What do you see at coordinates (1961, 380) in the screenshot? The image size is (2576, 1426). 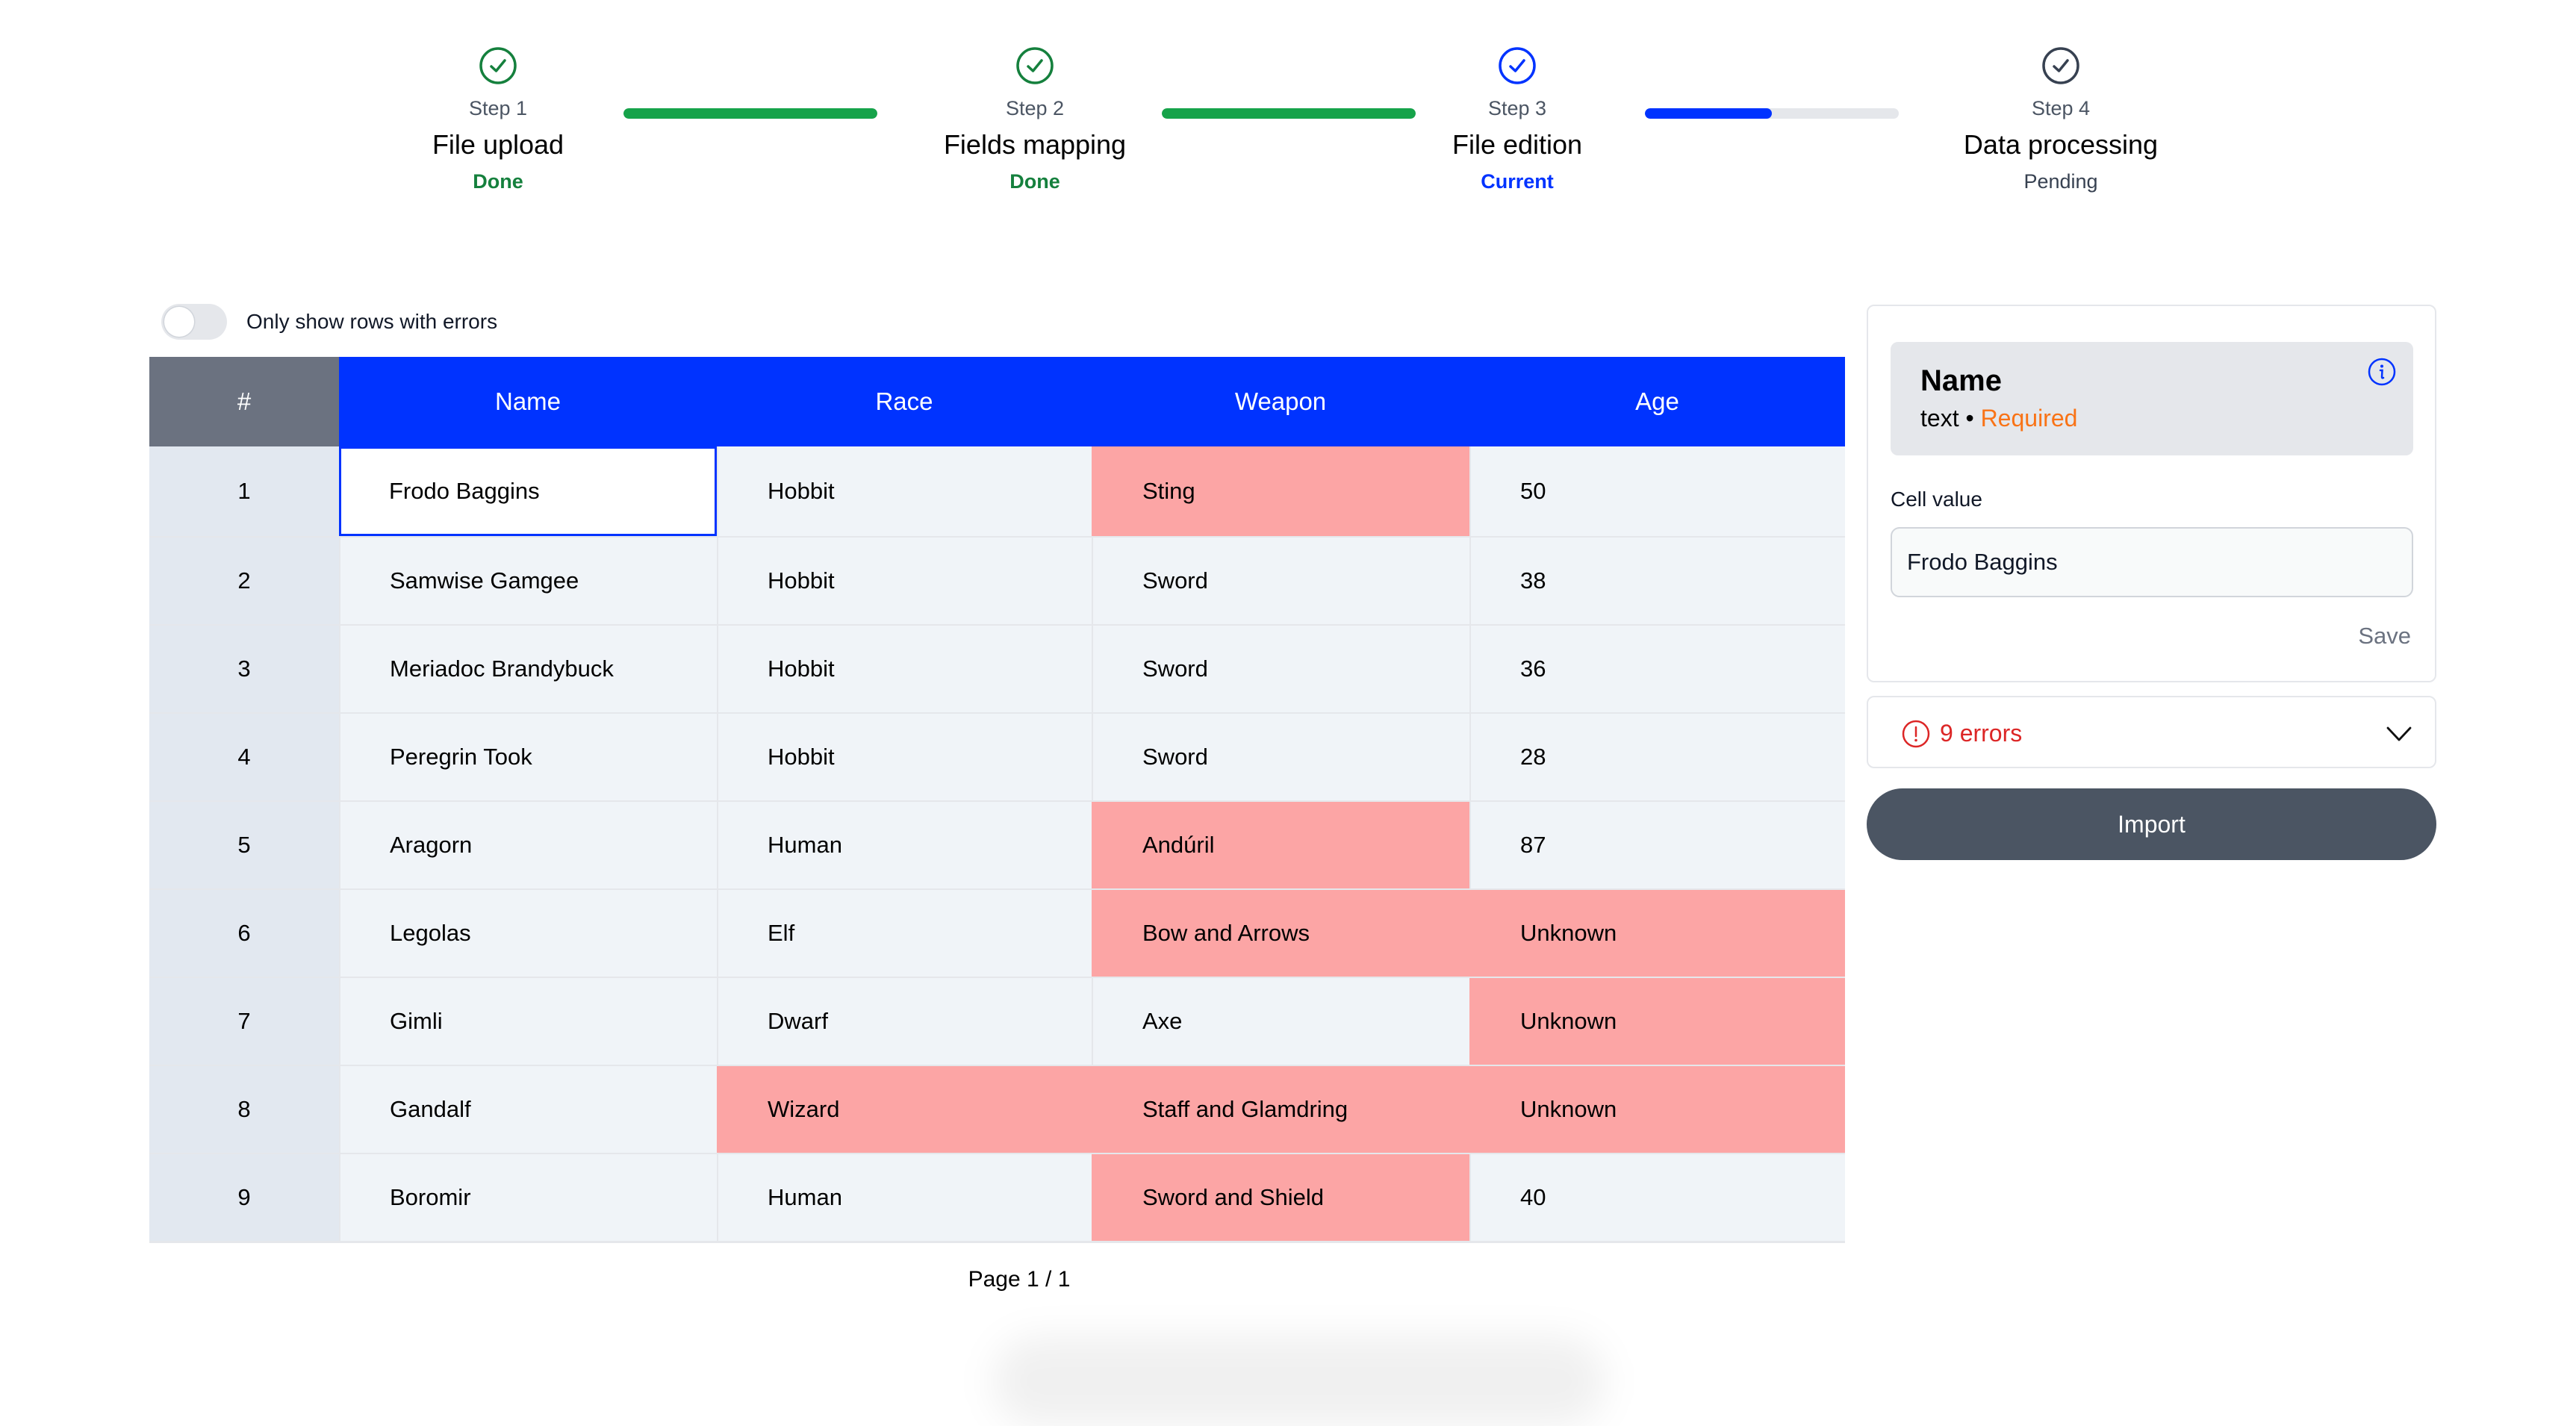 I see `field-name: Name` at bounding box center [1961, 380].